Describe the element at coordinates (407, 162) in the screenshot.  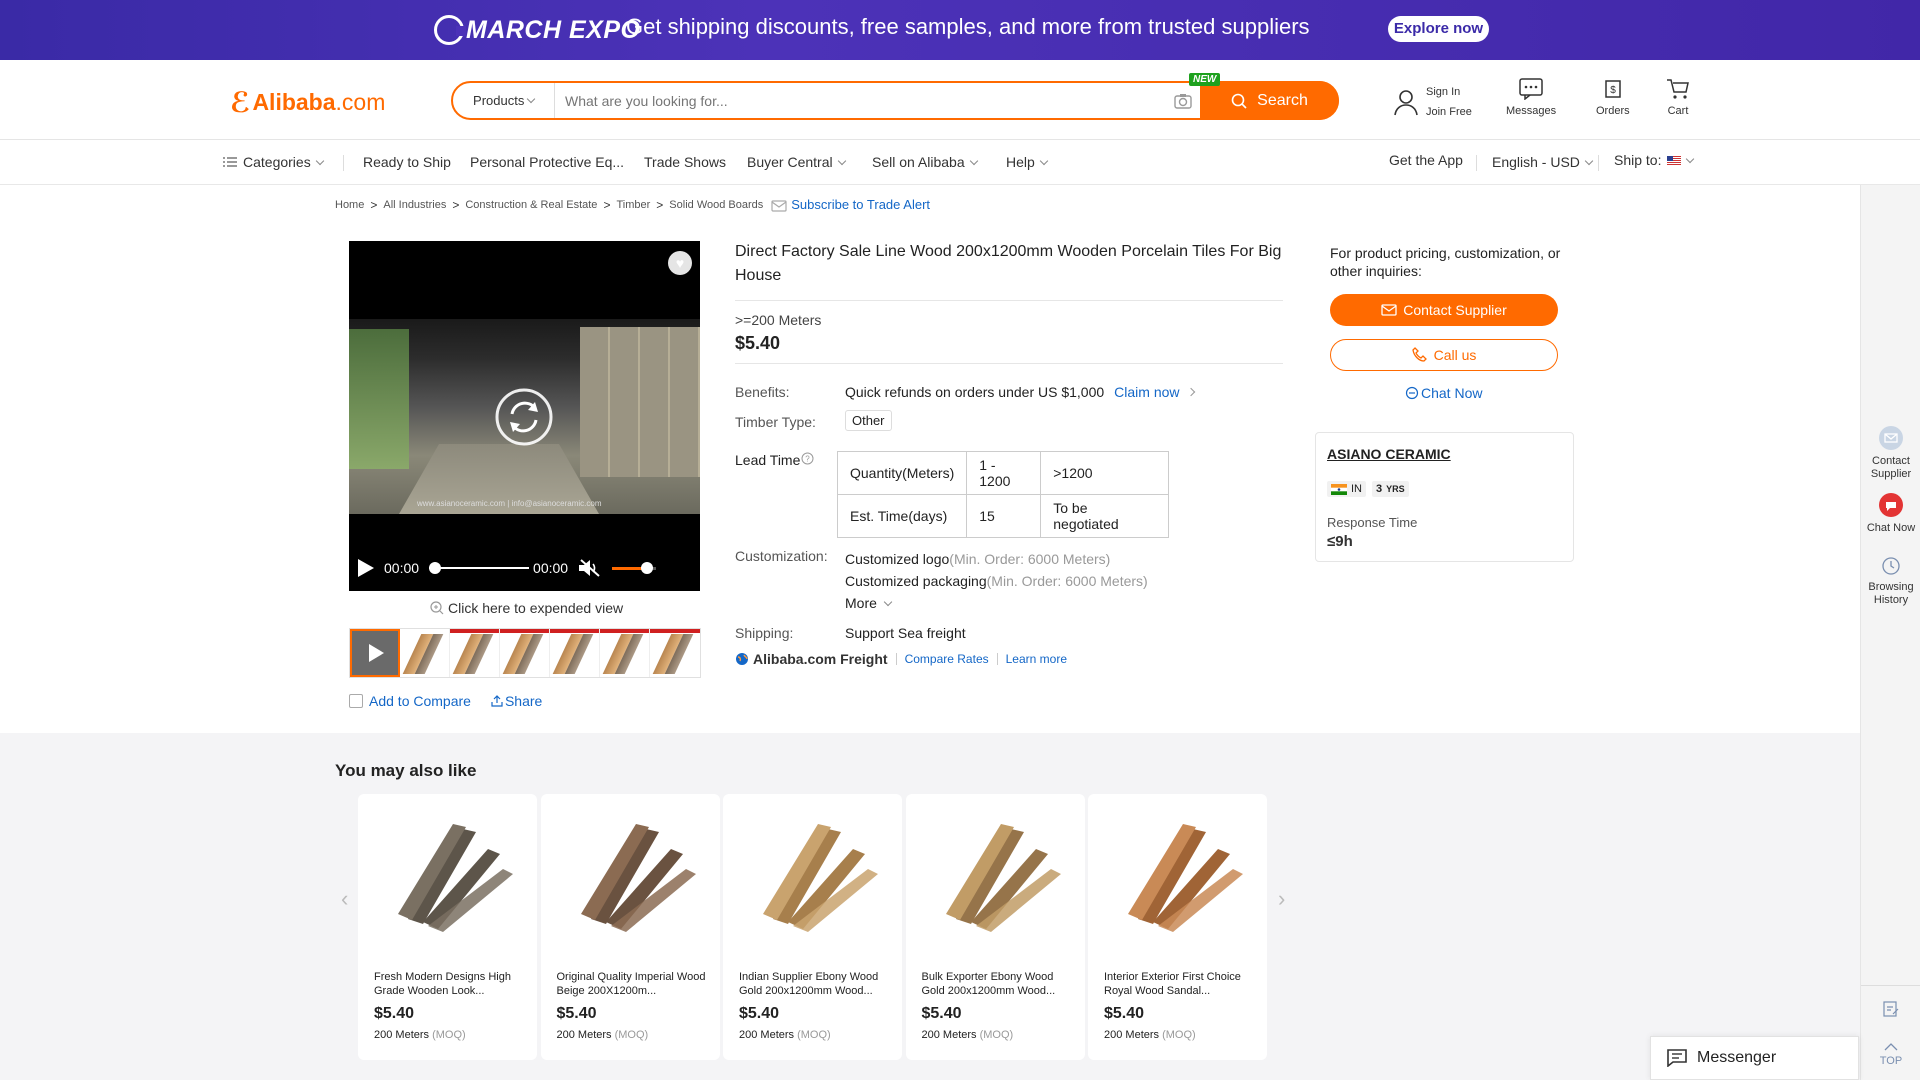
I see `nav-ready-to-ship: Ready to Ship` at that location.